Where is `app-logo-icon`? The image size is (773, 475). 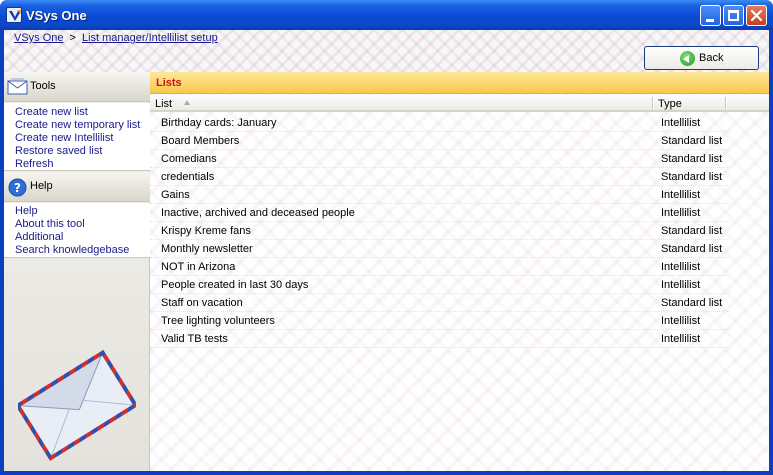 app-logo-icon is located at coordinates (14, 15).